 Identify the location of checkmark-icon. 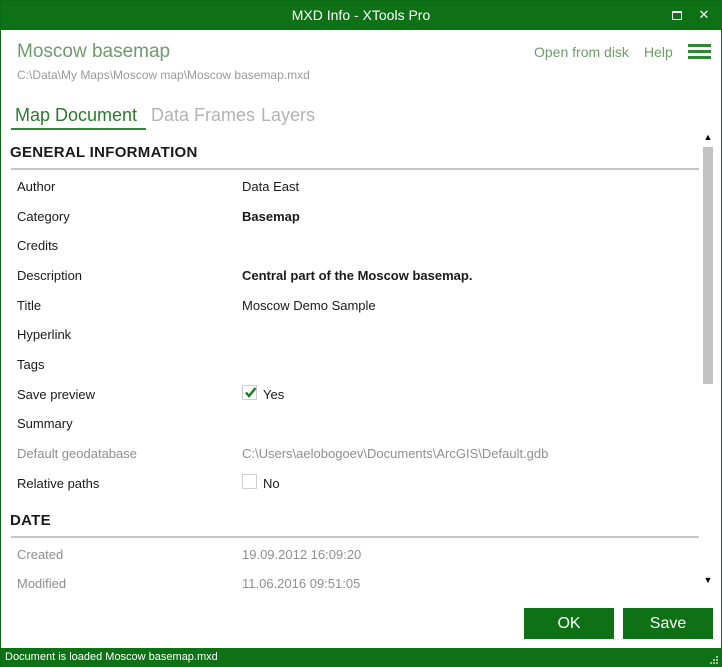
(251, 392).